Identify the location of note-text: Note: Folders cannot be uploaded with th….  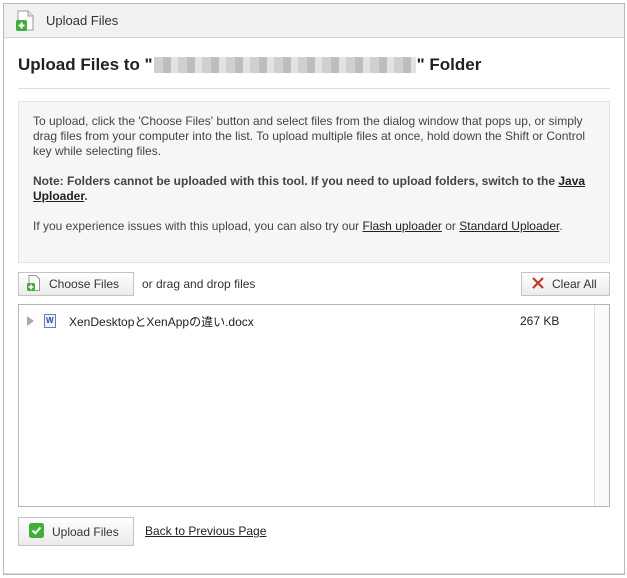
(296, 181).